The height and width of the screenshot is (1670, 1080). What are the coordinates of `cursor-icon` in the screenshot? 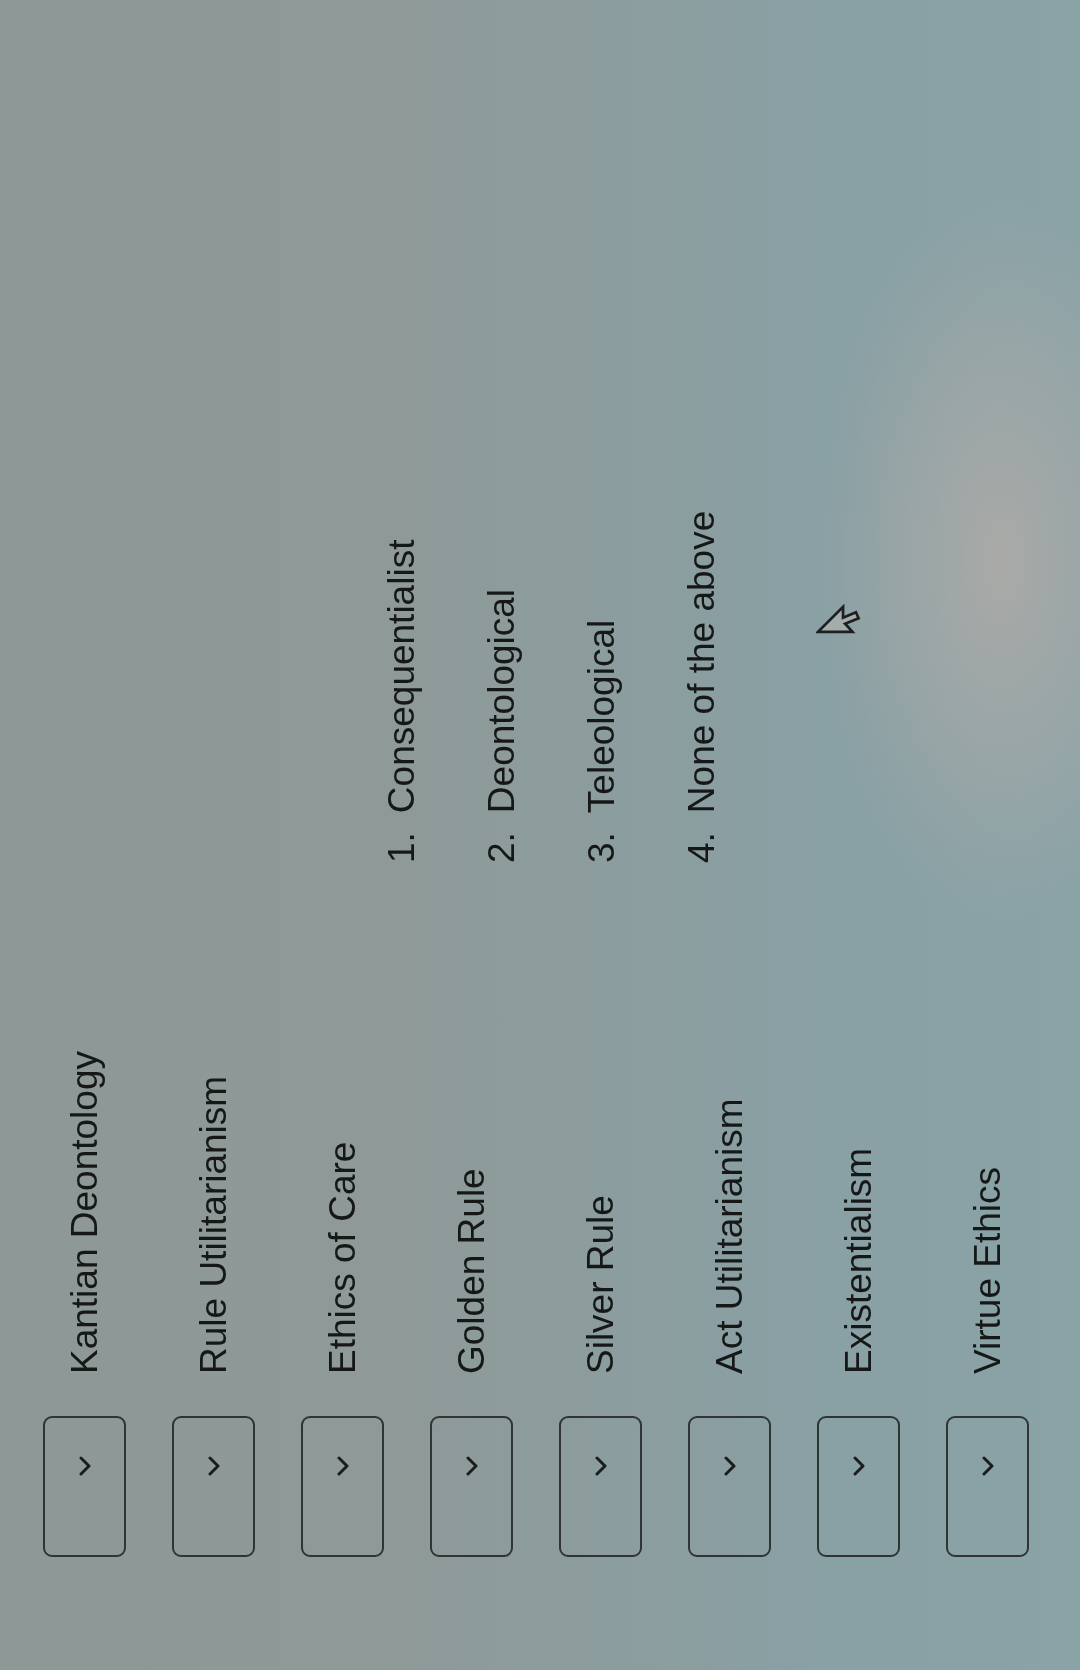 It's located at (839, 619).